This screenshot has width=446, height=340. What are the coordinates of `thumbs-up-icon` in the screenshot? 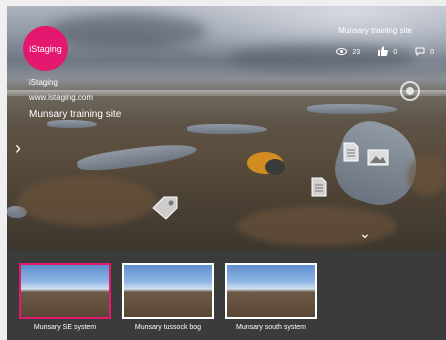 It's located at (383, 52).